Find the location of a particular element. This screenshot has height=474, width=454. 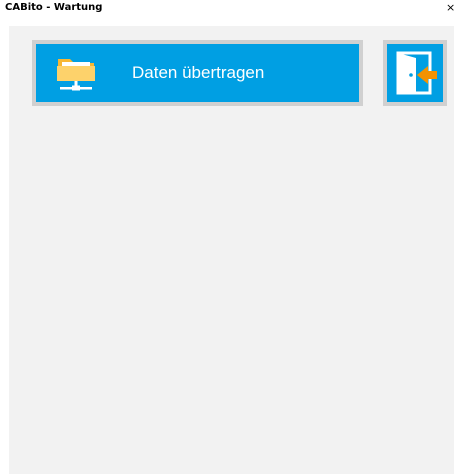

close-button: × is located at coordinates (450, 8).